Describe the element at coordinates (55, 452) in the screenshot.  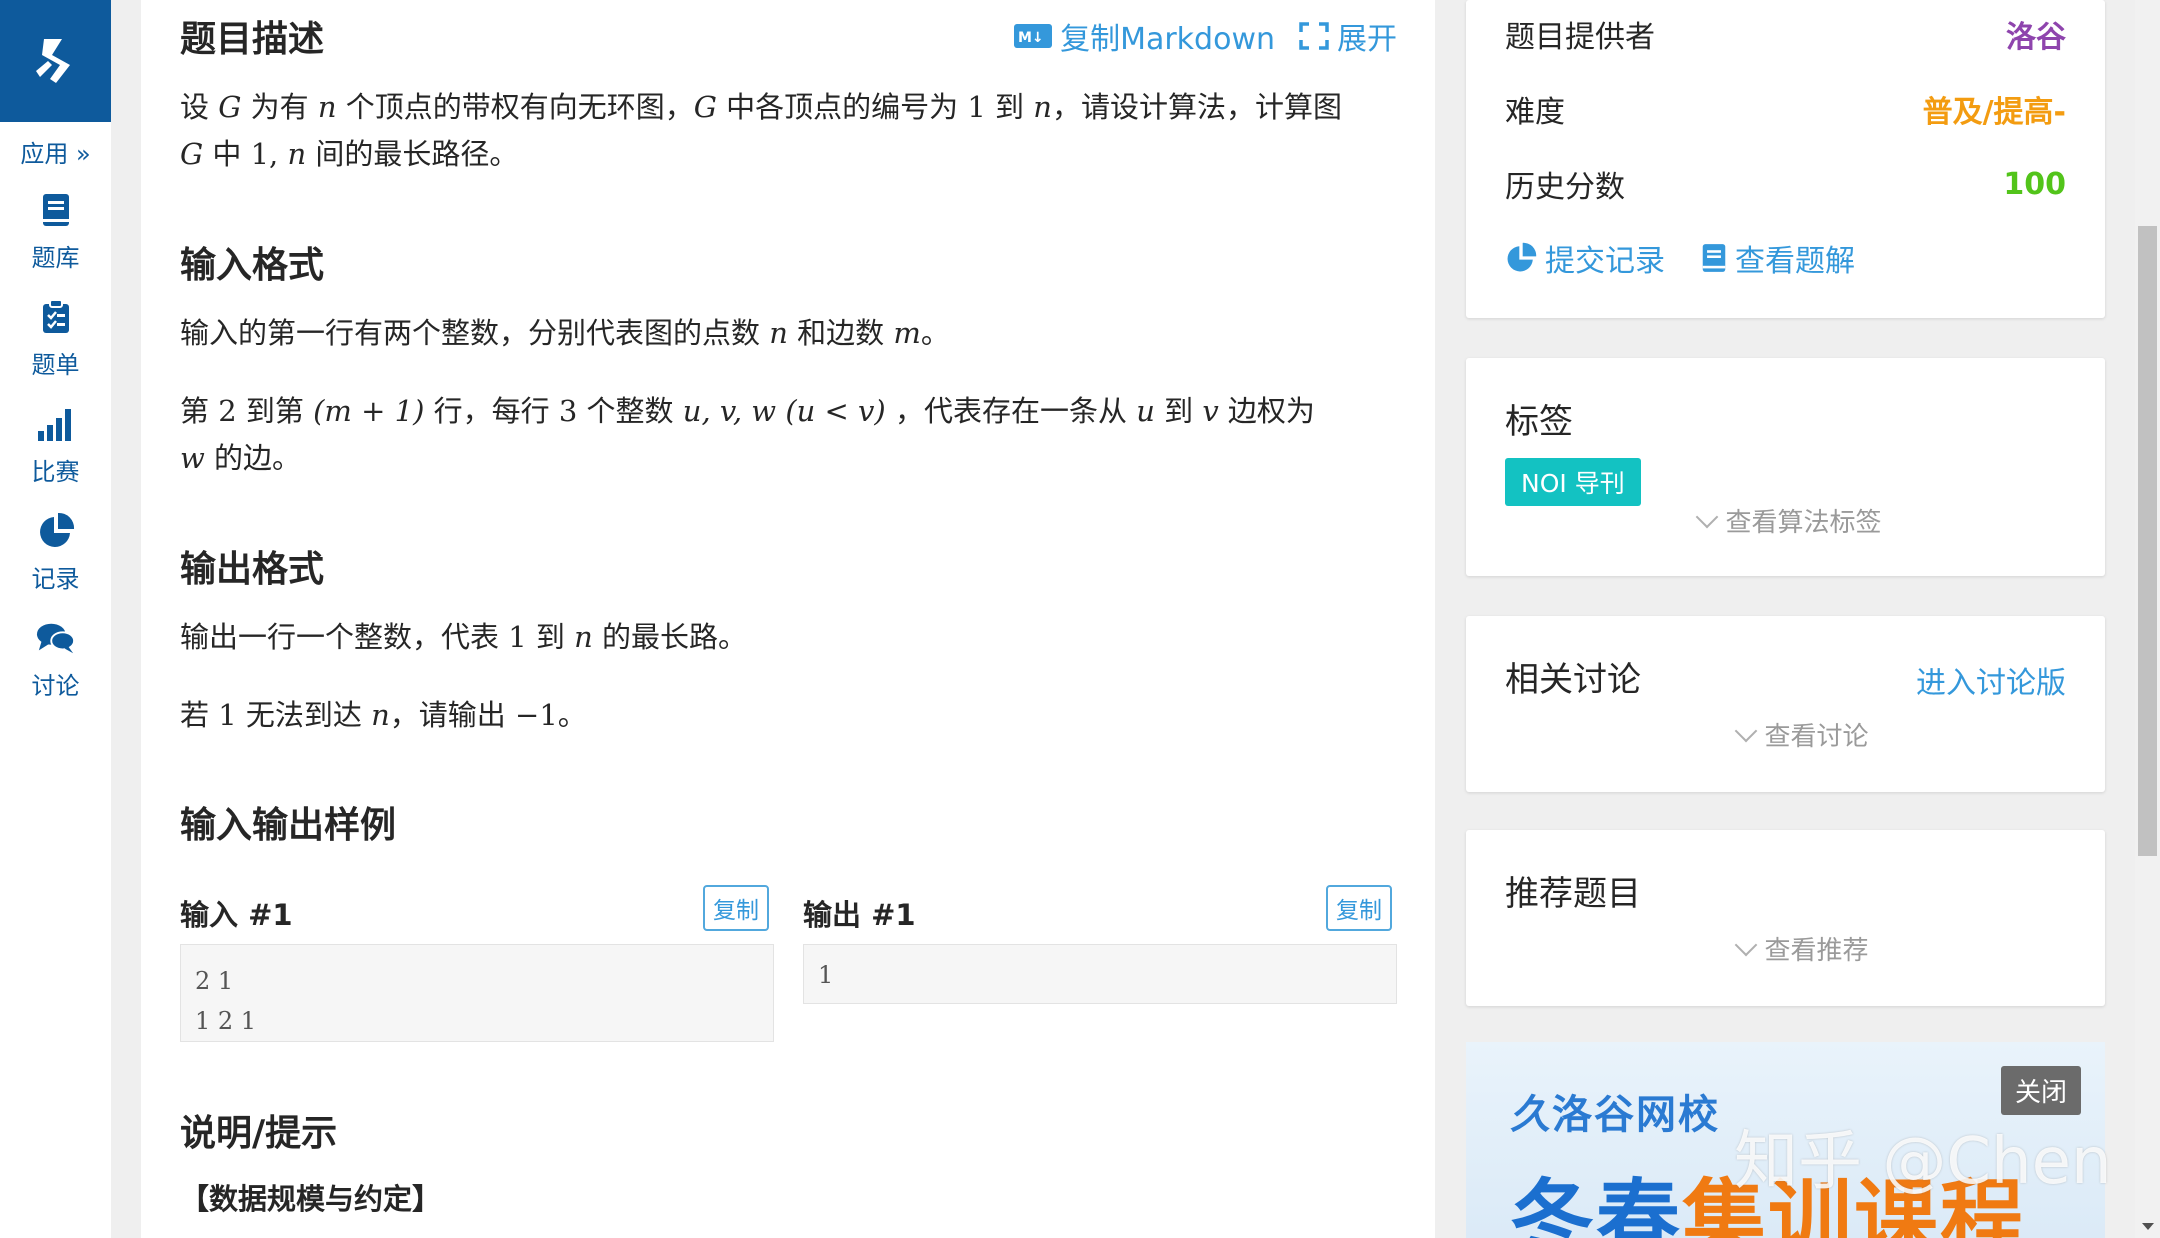
I see `nav-contests: 比赛` at that location.